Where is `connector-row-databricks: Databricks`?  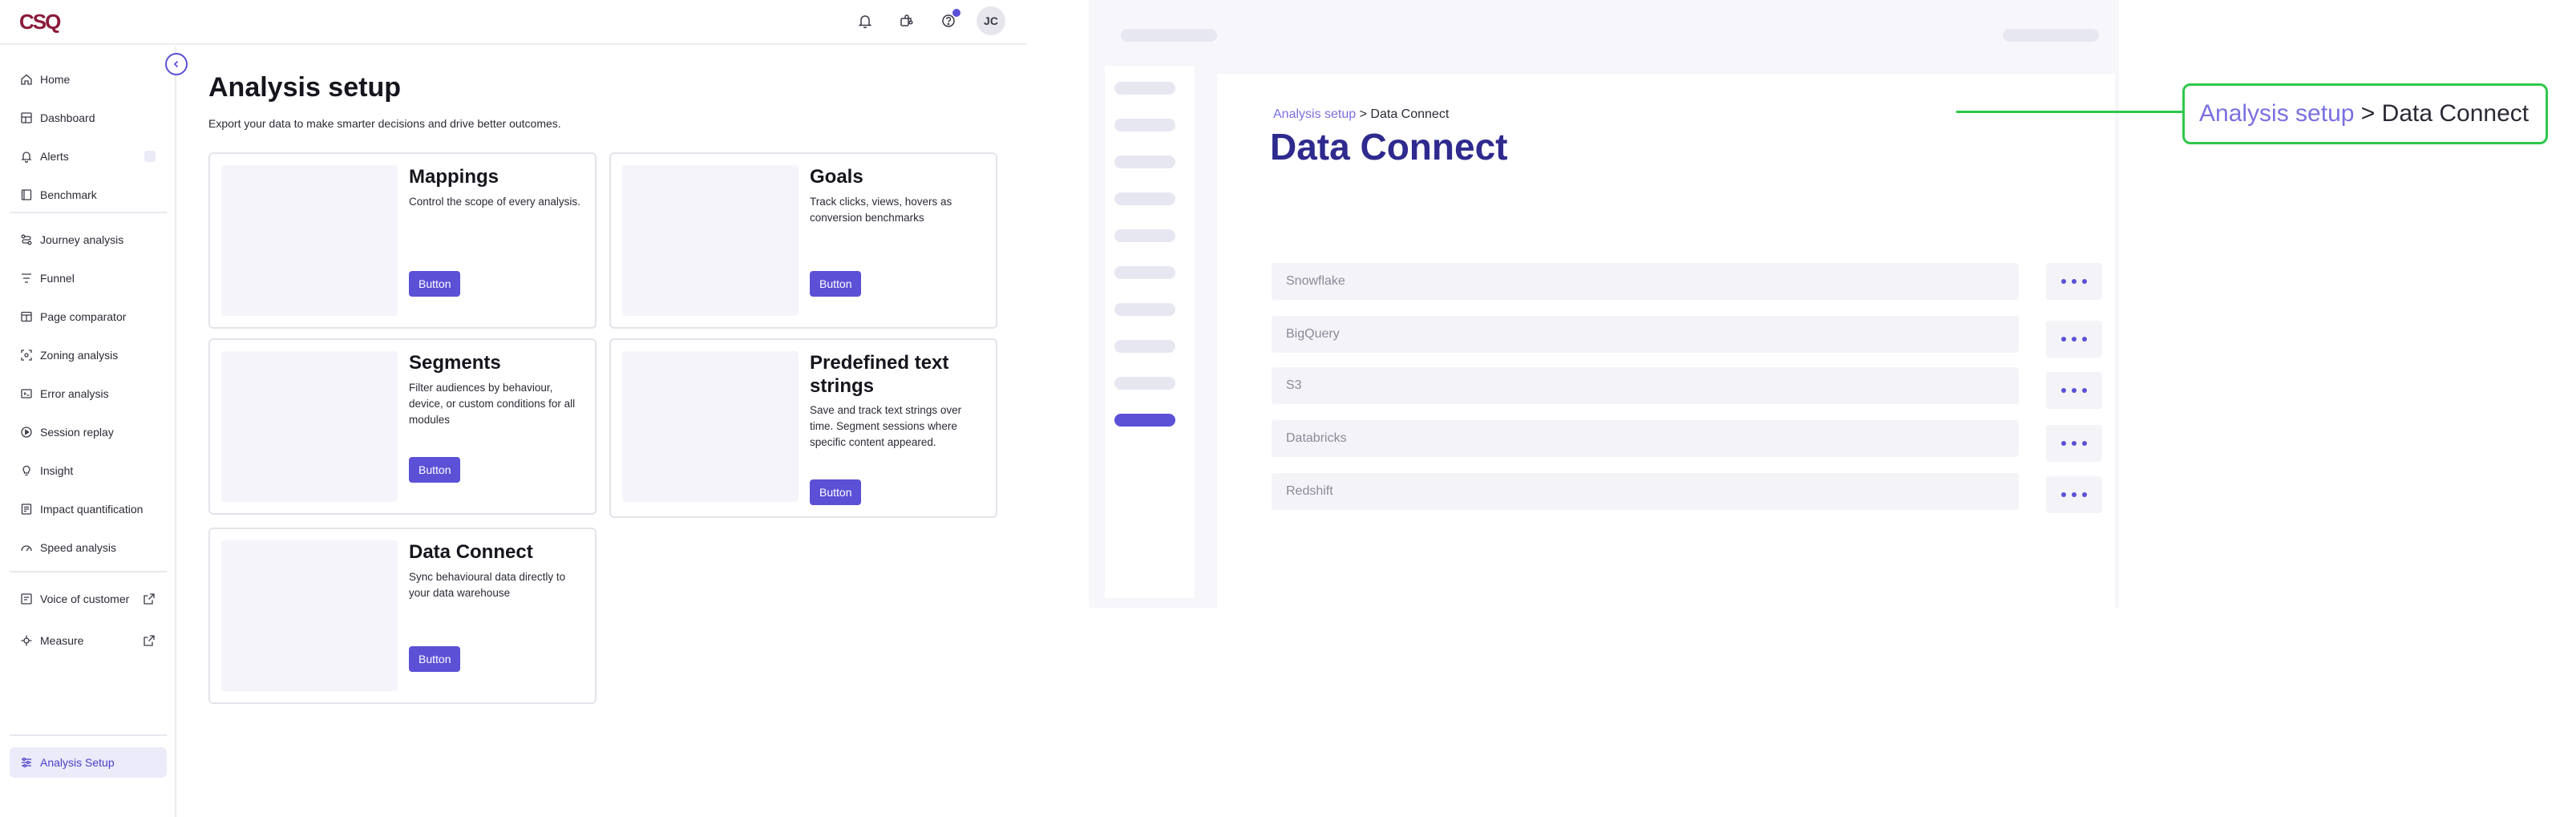 connector-row-databricks: Databricks is located at coordinates (1645, 438).